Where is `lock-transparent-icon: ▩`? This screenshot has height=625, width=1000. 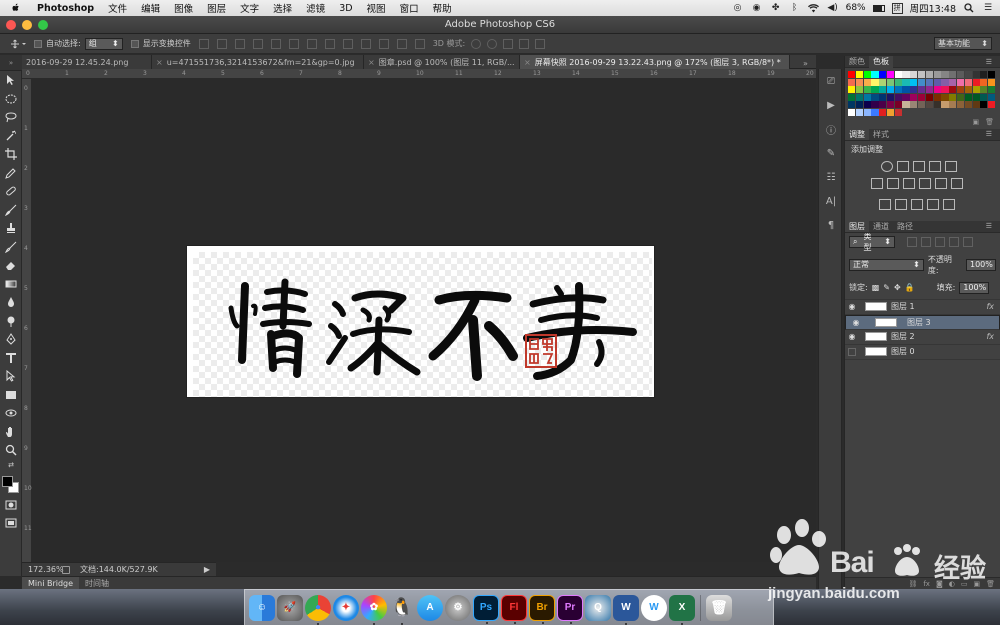 lock-transparent-icon: ▩ is located at coordinates (876, 287).